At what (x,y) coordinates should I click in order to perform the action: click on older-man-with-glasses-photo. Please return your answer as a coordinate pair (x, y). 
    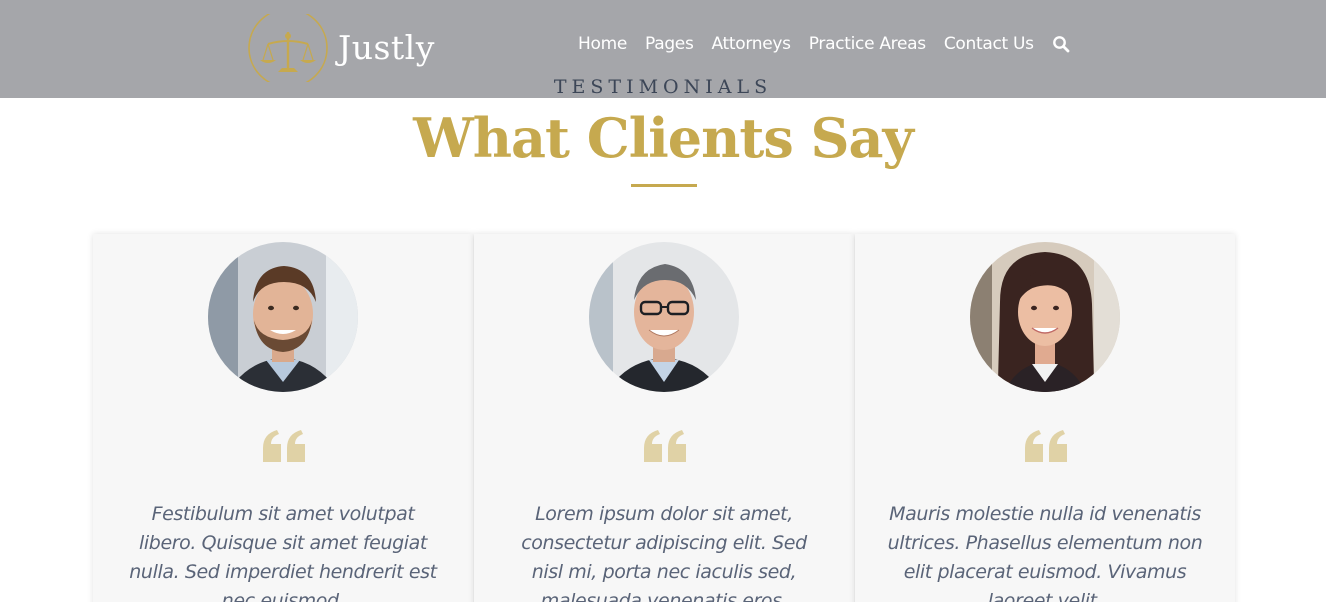
    Looking at the image, I should click on (664, 317).